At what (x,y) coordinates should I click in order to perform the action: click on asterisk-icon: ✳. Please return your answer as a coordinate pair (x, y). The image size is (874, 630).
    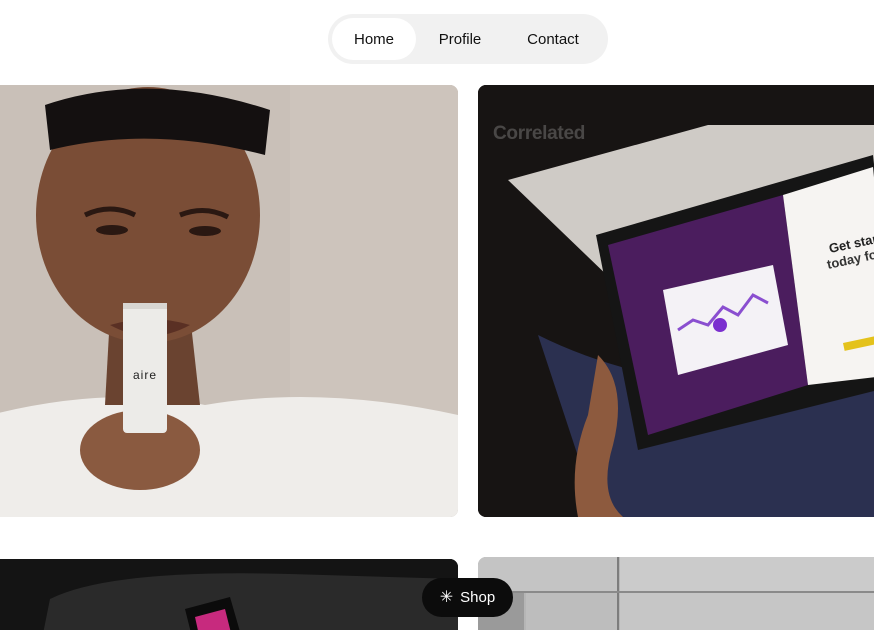
    Looking at the image, I should click on (446, 597).